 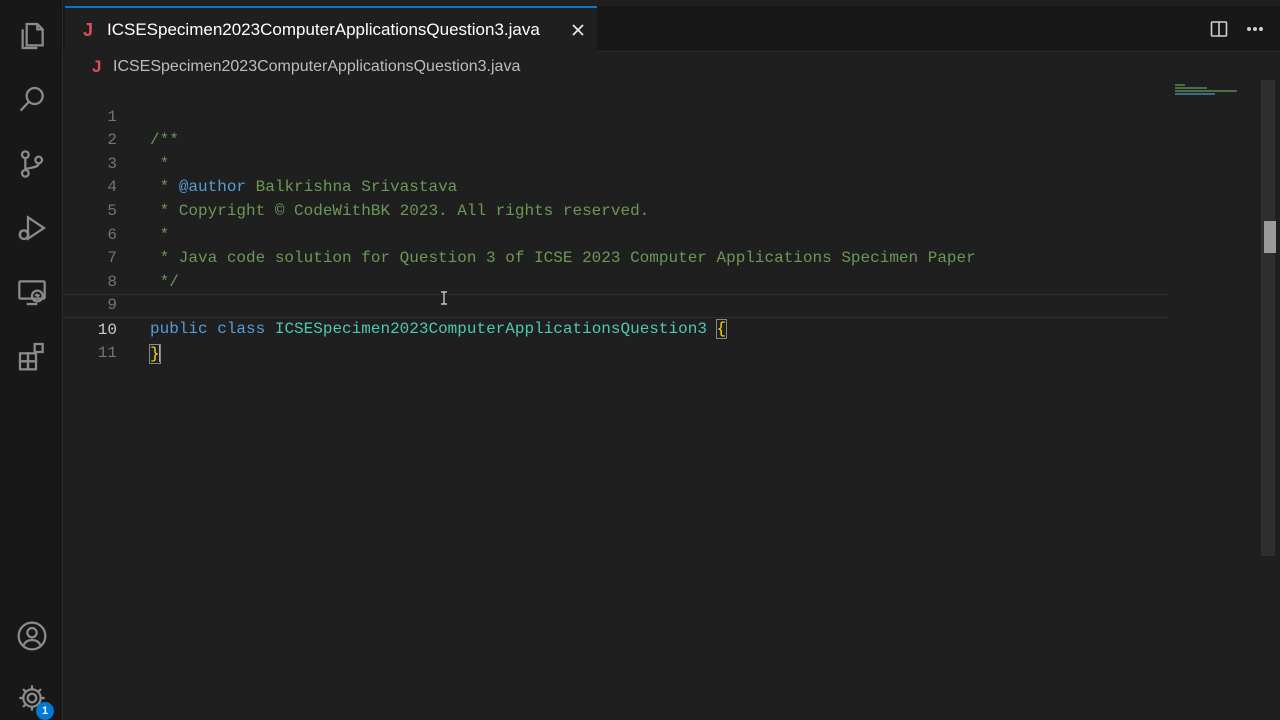 I want to click on mouse-ibeam-cursor-icon, so click(x=444, y=298).